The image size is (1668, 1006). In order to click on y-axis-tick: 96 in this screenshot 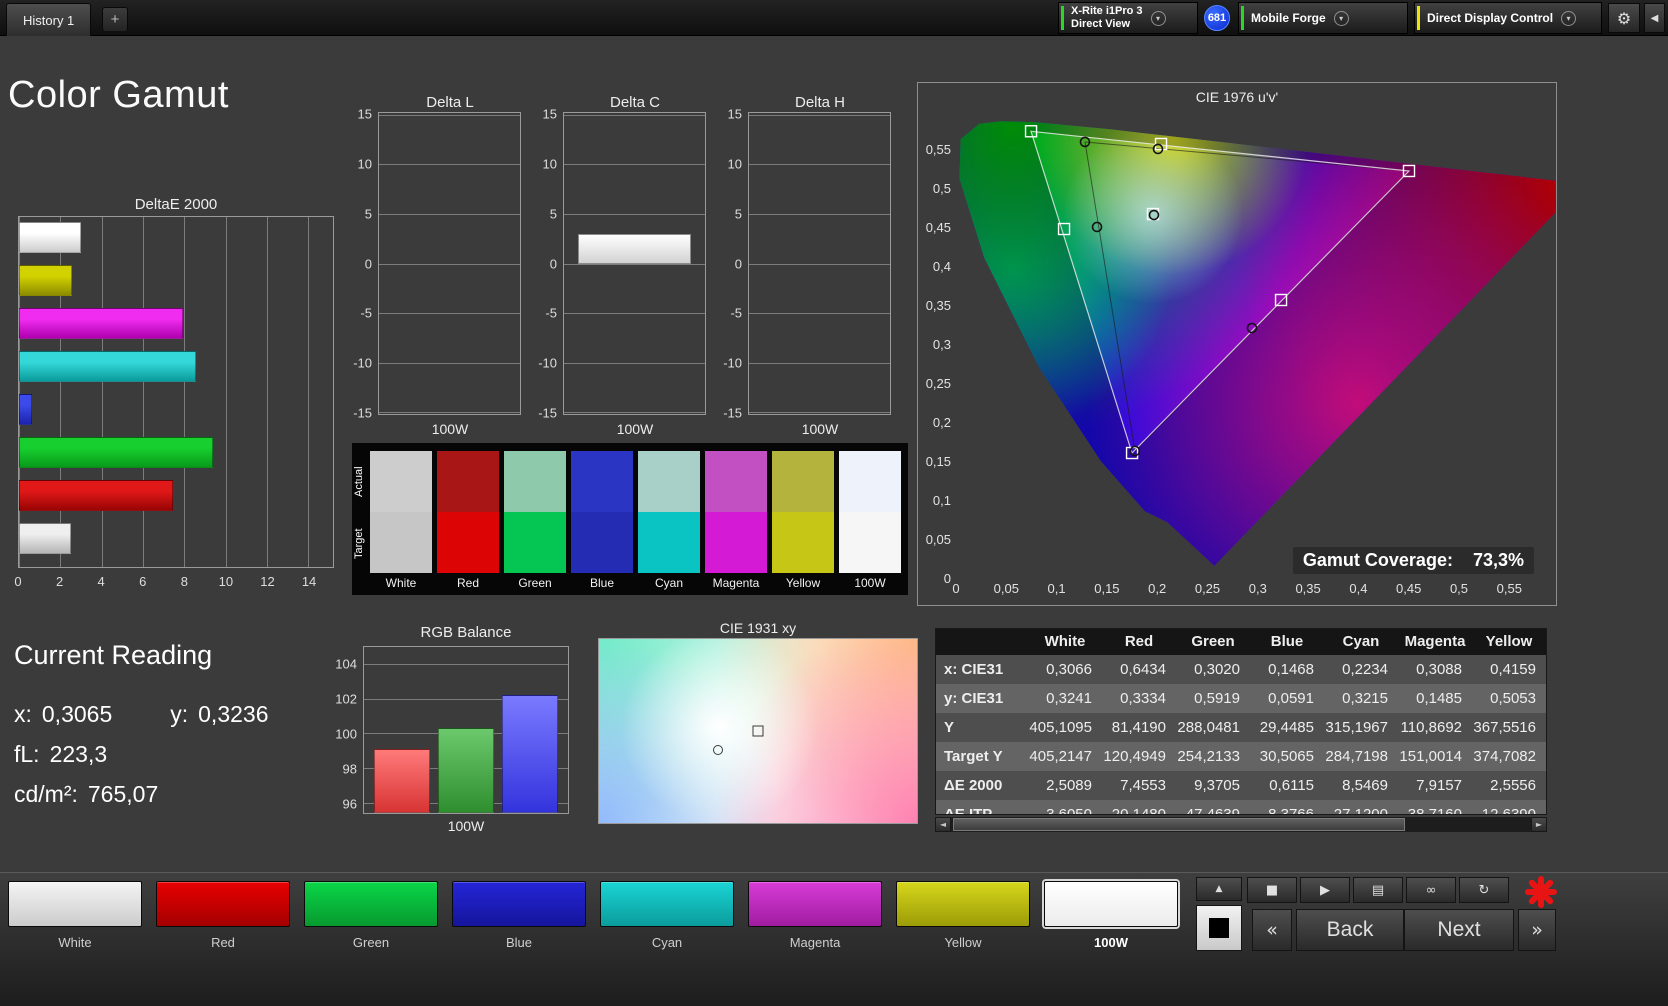, I will do `click(349, 803)`.